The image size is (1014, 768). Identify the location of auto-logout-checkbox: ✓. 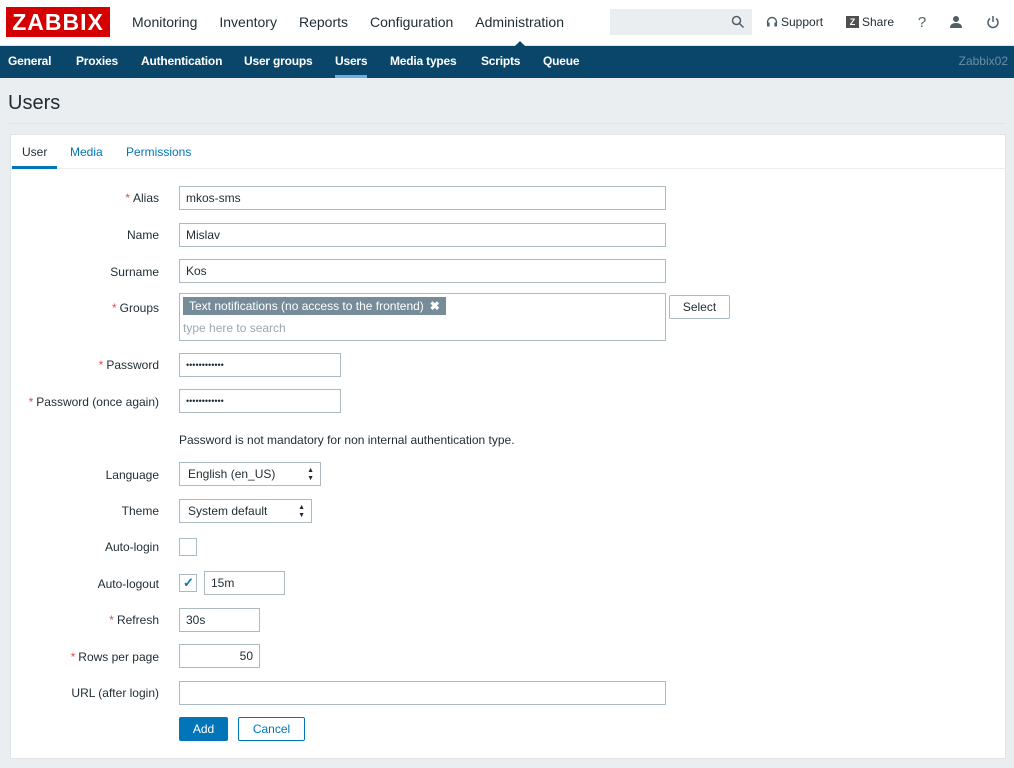
(188, 583).